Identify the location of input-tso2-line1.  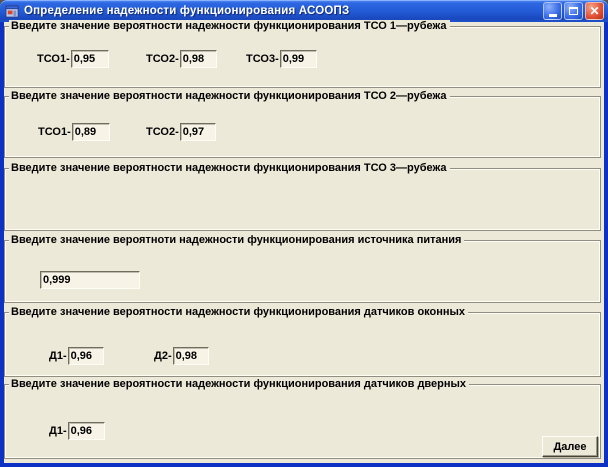
(198, 59).